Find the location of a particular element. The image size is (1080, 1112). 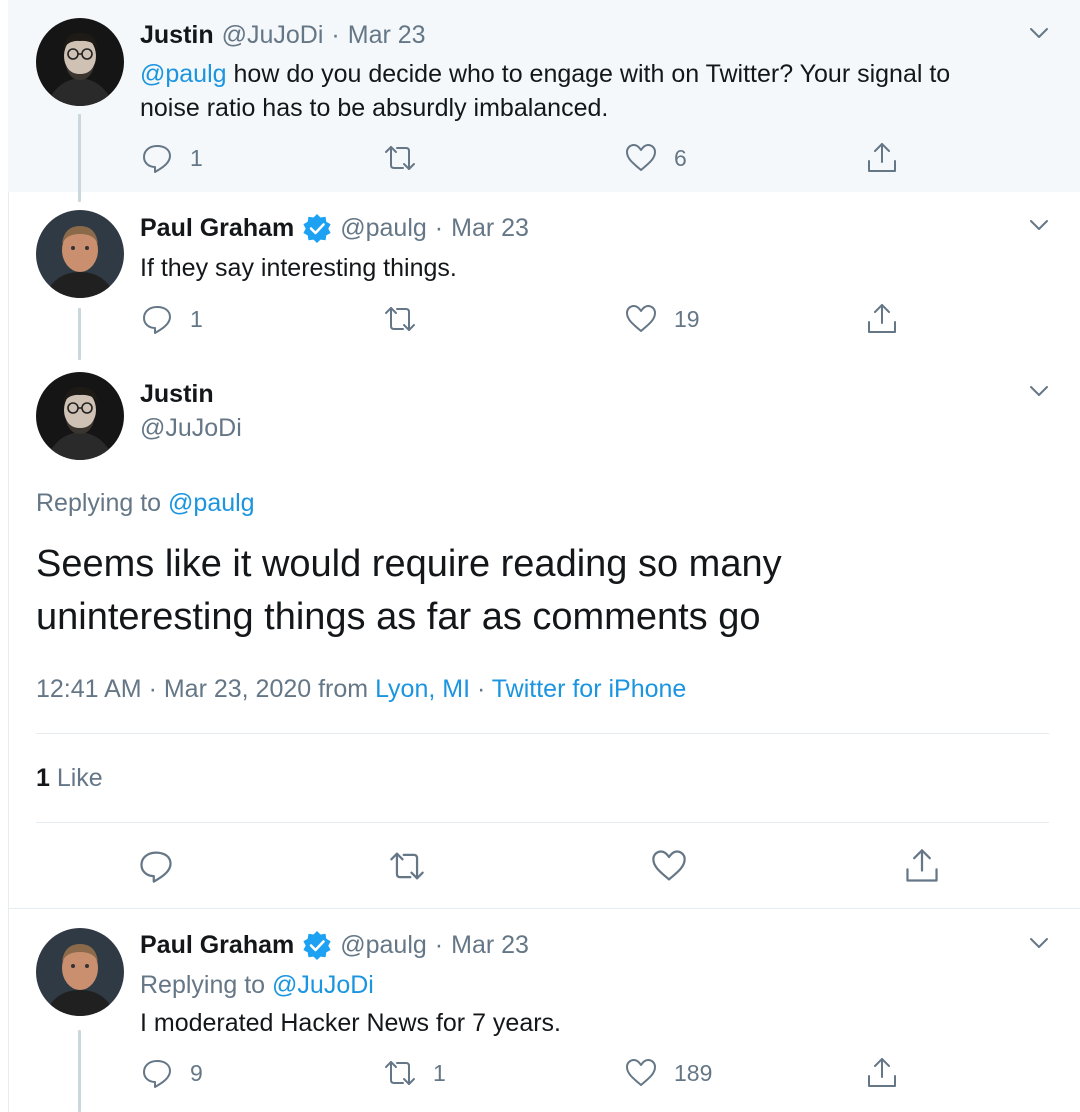

timeline-left-border is located at coordinates (8, 652).